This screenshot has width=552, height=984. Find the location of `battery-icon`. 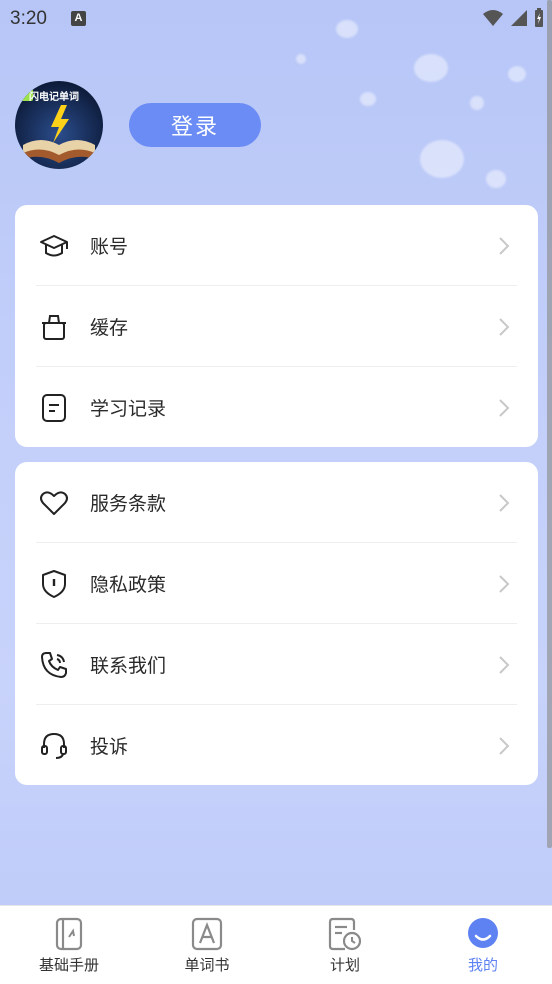

battery-icon is located at coordinates (539, 17).